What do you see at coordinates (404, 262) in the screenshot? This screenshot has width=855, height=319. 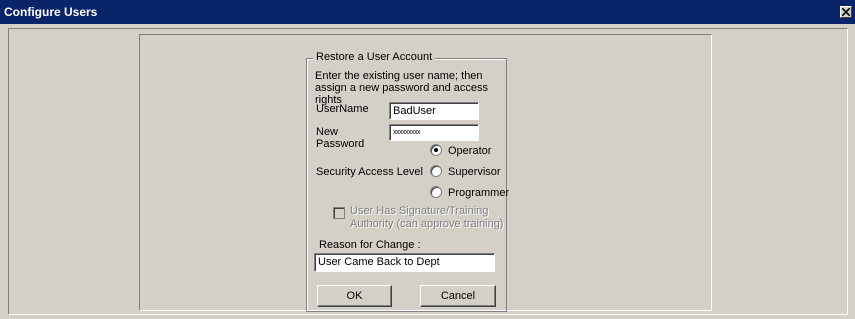 I see `reason-input: User Came Back to Dept` at bounding box center [404, 262].